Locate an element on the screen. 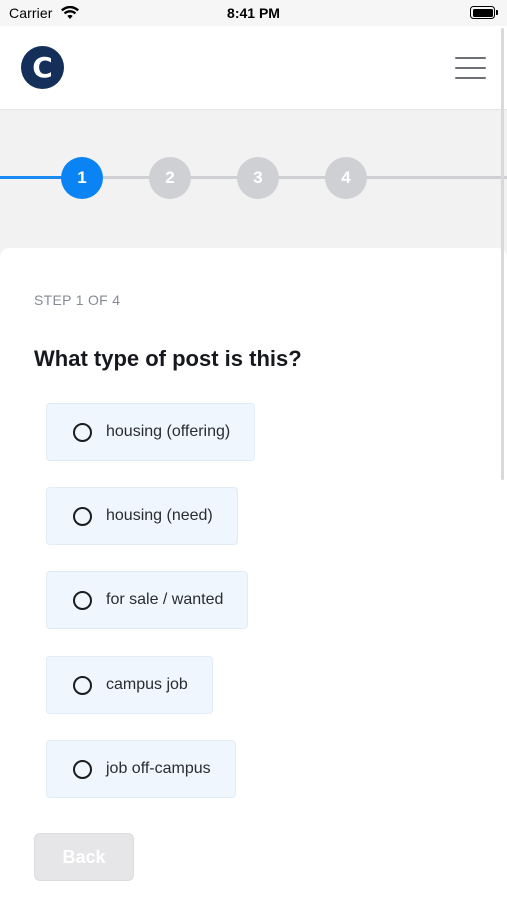 The height and width of the screenshot is (900, 507). option-label: job off-campus is located at coordinates (158, 768).